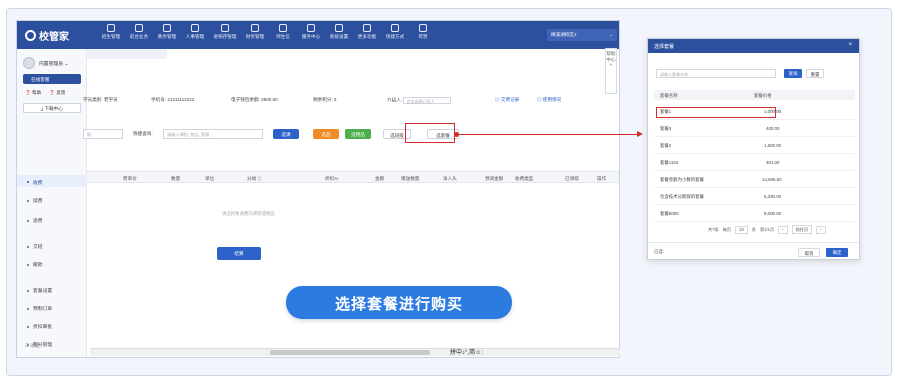 This screenshot has width=900, height=380. Describe the element at coordinates (741, 229) in the screenshot. I see `page-size-select: 10` at that location.